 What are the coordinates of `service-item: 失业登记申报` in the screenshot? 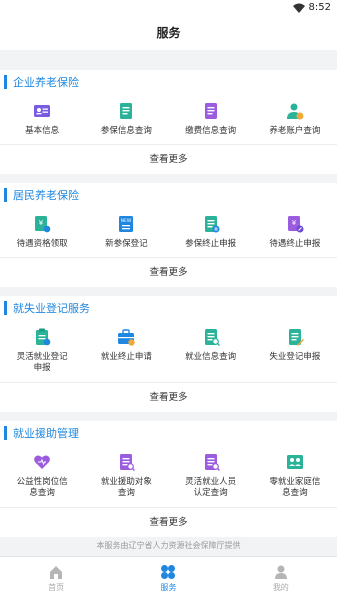 It's located at (295, 353).